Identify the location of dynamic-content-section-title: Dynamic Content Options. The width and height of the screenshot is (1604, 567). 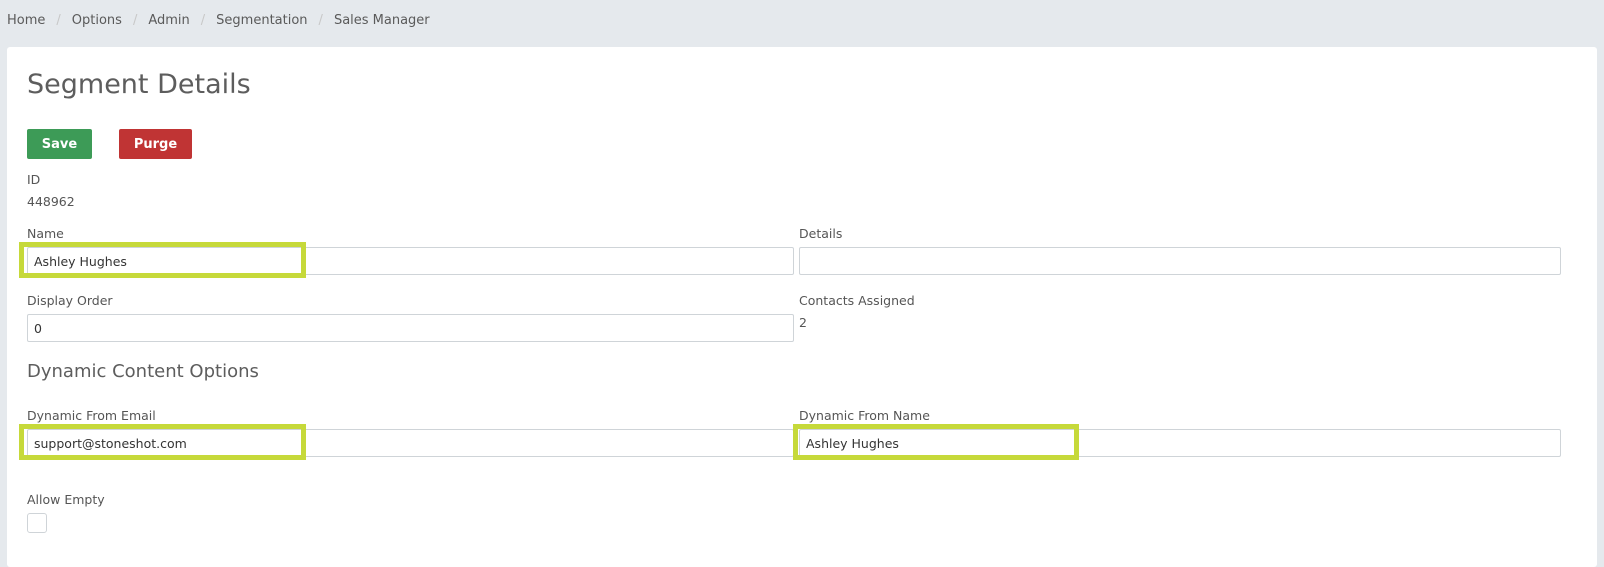
(143, 371).